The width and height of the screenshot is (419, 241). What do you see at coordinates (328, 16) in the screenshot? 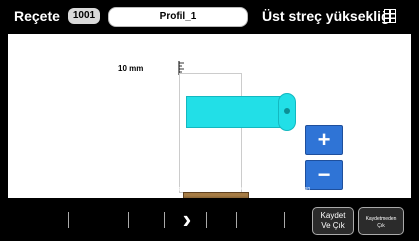
I see `page-title: Üst streç yüksekliği` at bounding box center [328, 16].